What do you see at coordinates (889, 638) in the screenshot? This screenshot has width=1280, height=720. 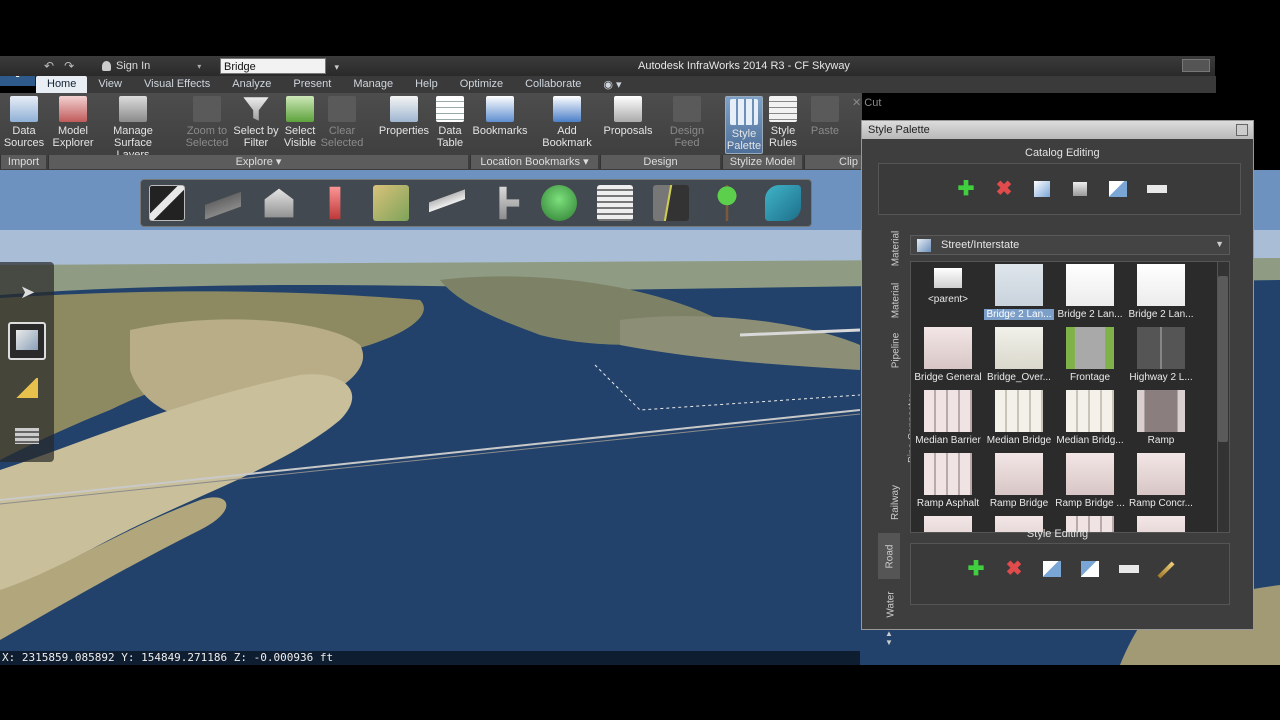 I see `tab-scroll-arrows: ▲ ▼` at bounding box center [889, 638].